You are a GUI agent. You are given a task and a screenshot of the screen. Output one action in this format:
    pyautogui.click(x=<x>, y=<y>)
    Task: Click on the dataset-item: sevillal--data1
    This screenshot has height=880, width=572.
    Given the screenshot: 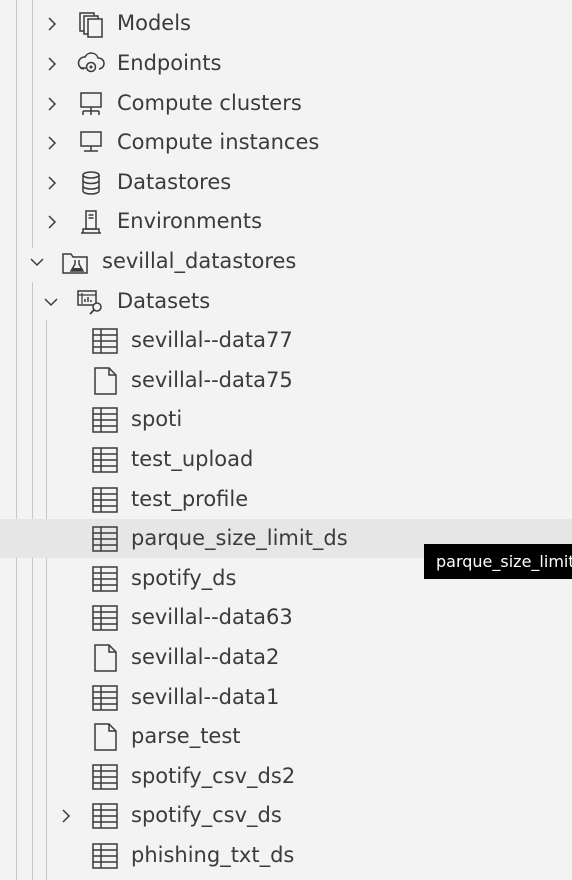 What is the action you would take?
    pyautogui.click(x=286, y=697)
    